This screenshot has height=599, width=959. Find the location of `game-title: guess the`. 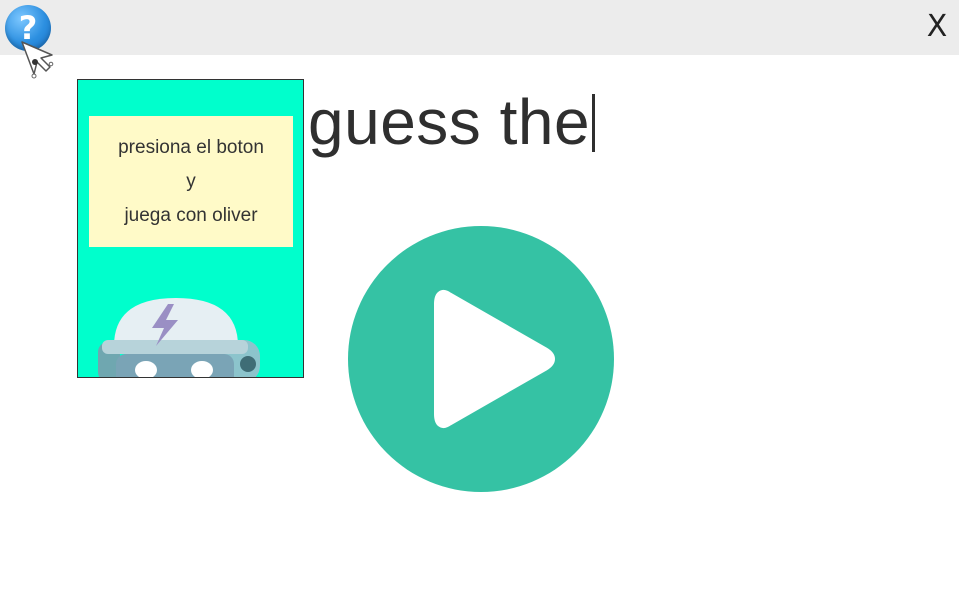

game-title: guess the is located at coordinates (452, 122).